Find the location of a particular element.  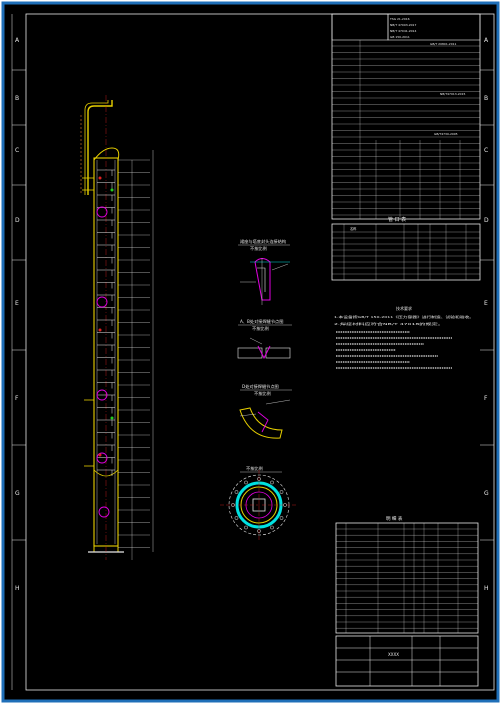

nozzle-table-title: 管 口 表 is located at coordinates (397, 219).